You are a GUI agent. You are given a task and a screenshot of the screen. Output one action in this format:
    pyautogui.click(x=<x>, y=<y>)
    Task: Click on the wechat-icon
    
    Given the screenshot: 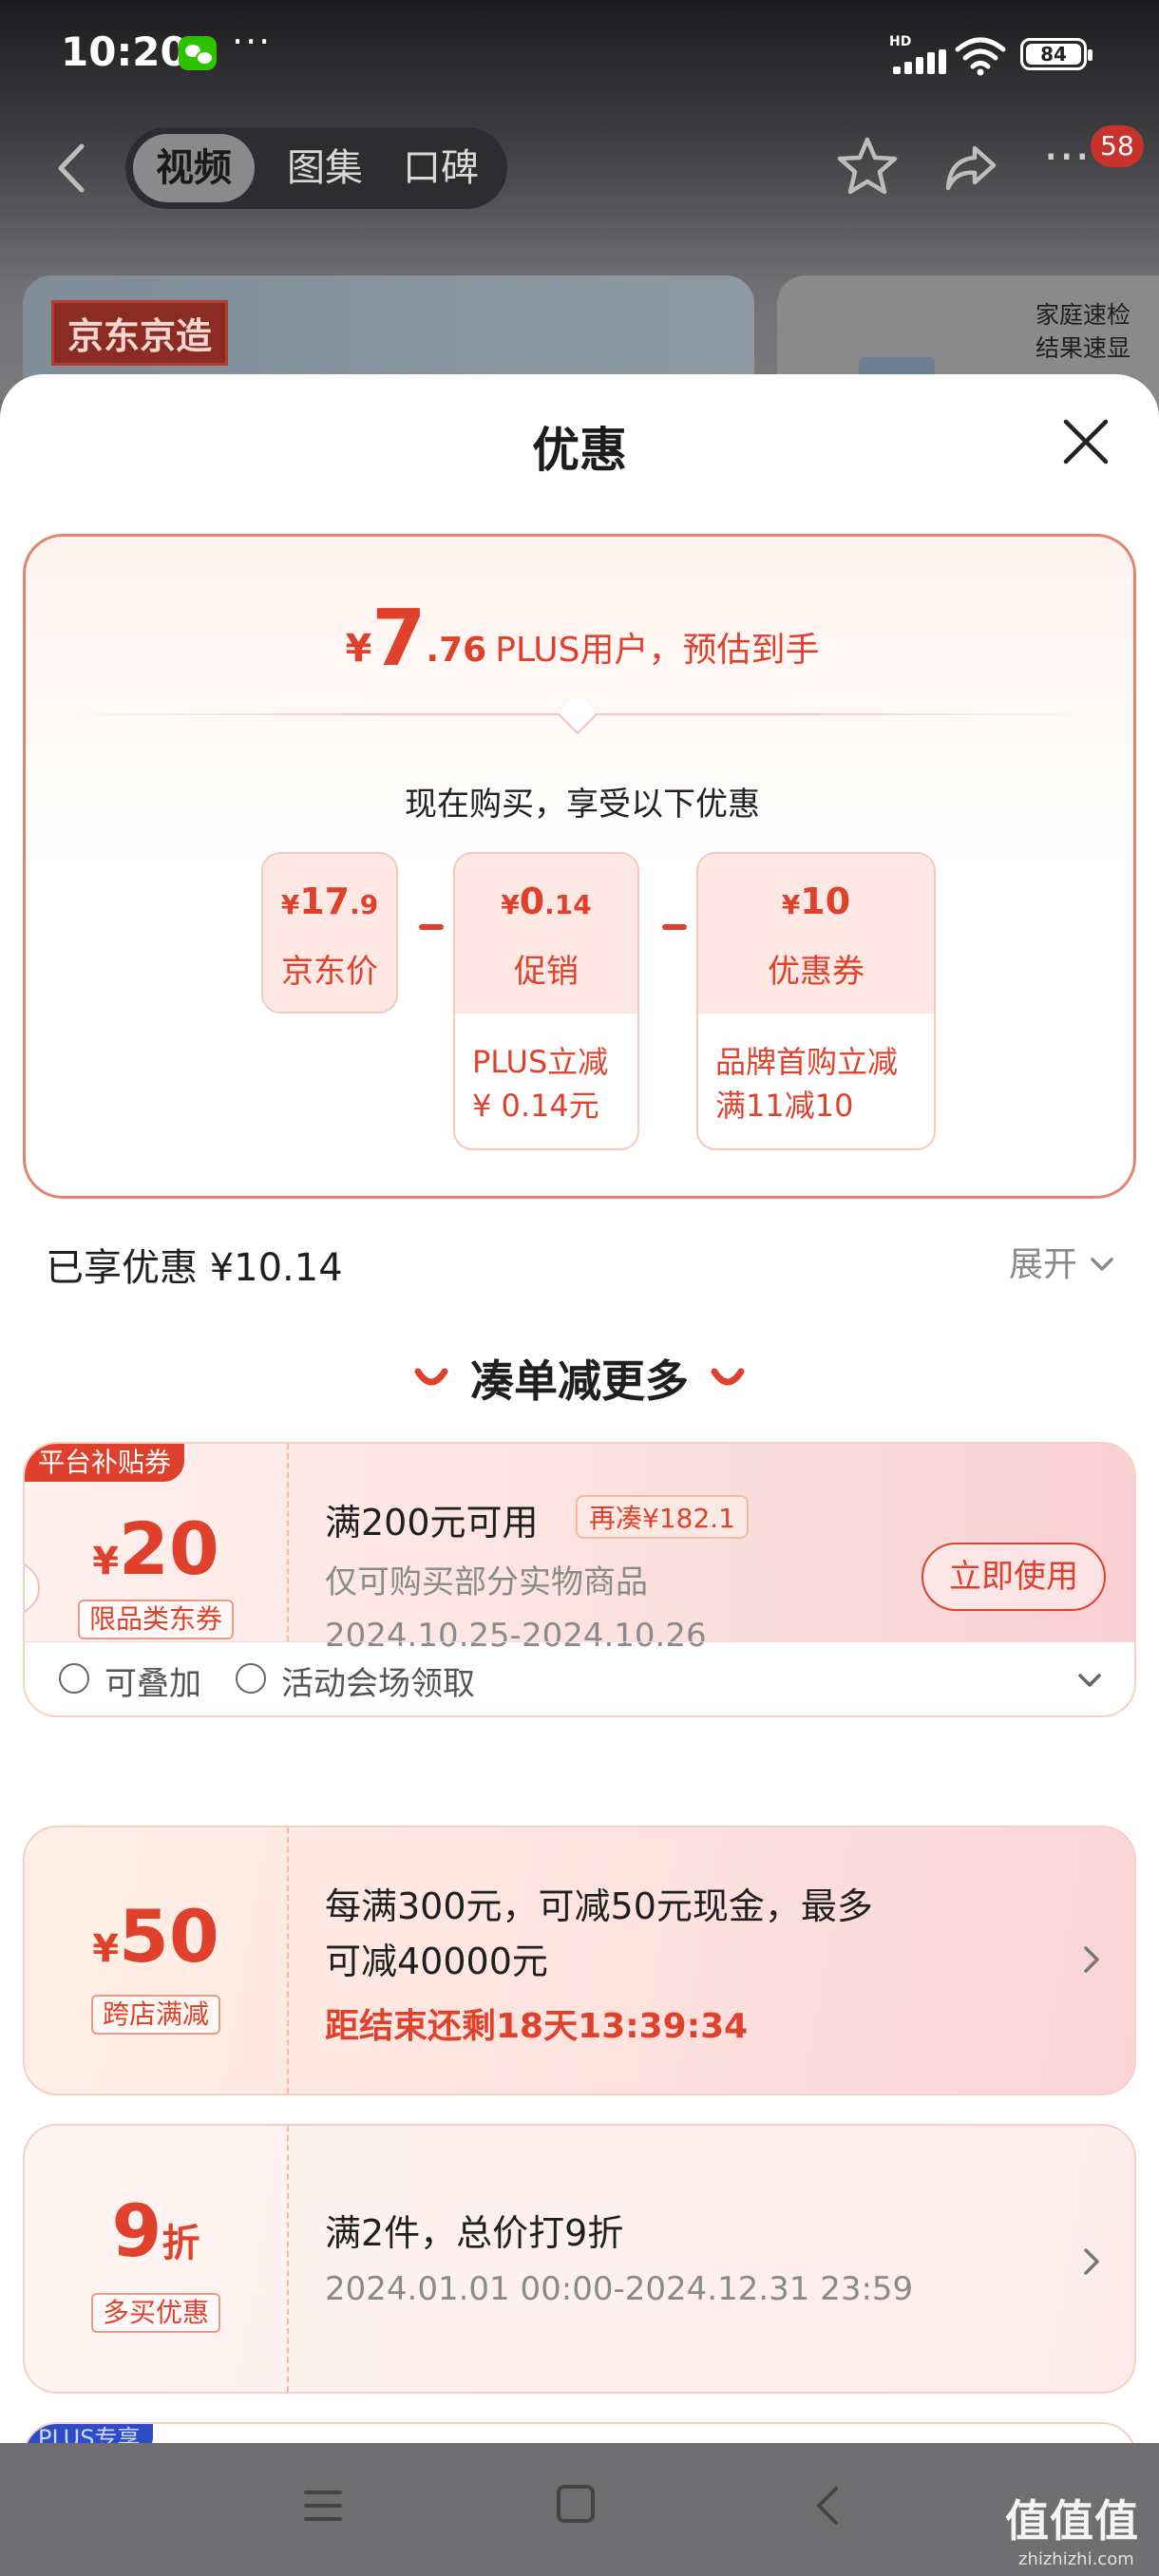 What is the action you would take?
    pyautogui.click(x=198, y=53)
    